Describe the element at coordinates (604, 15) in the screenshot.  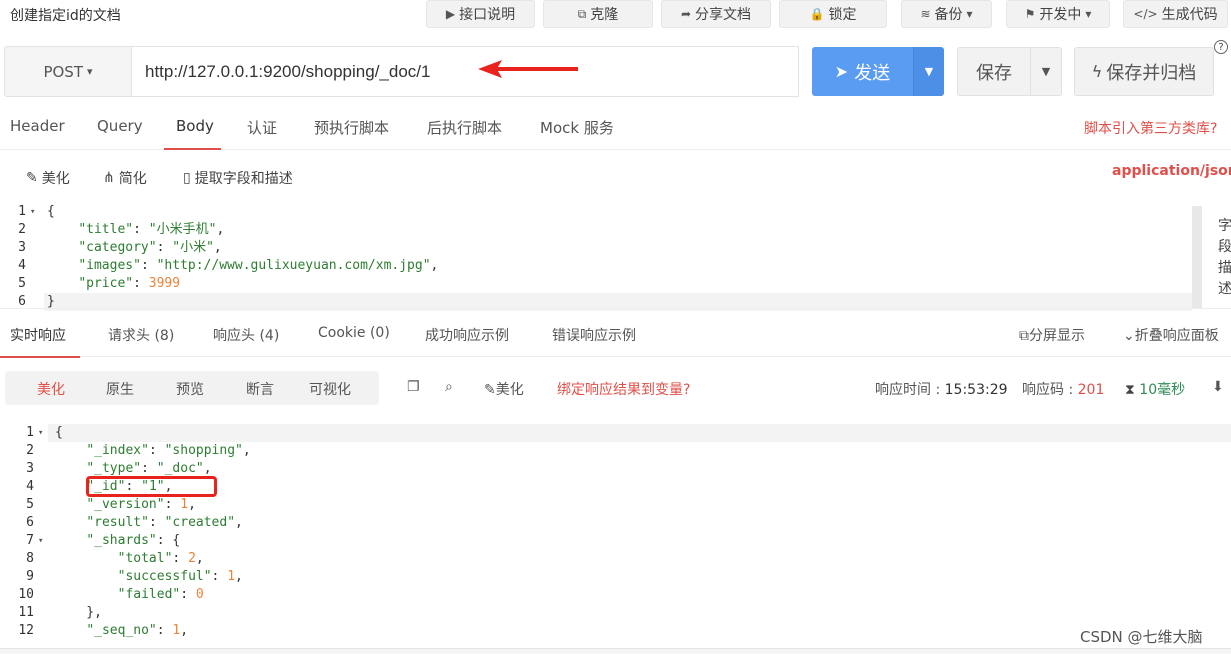
I see `clone-label: 克隆` at that location.